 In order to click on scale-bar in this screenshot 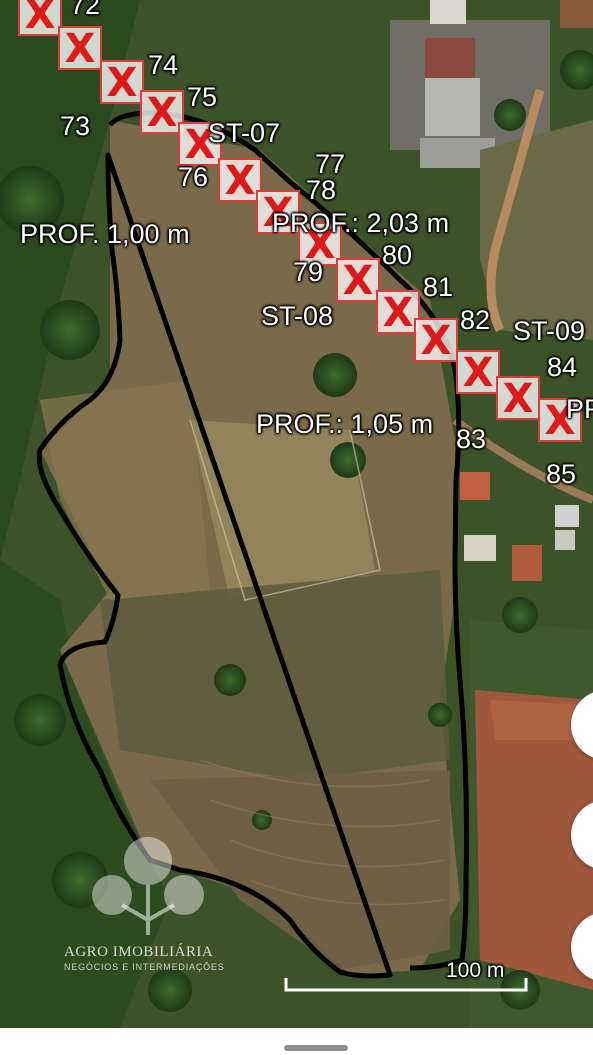, I will do `click(406, 985)`.